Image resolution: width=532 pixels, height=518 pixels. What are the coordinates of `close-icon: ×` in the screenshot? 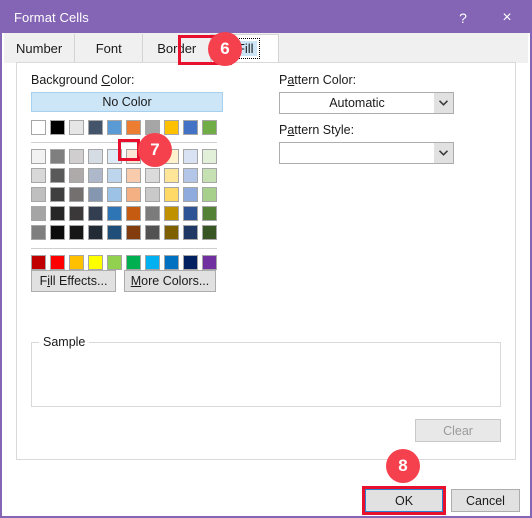 It's located at (507, 17).